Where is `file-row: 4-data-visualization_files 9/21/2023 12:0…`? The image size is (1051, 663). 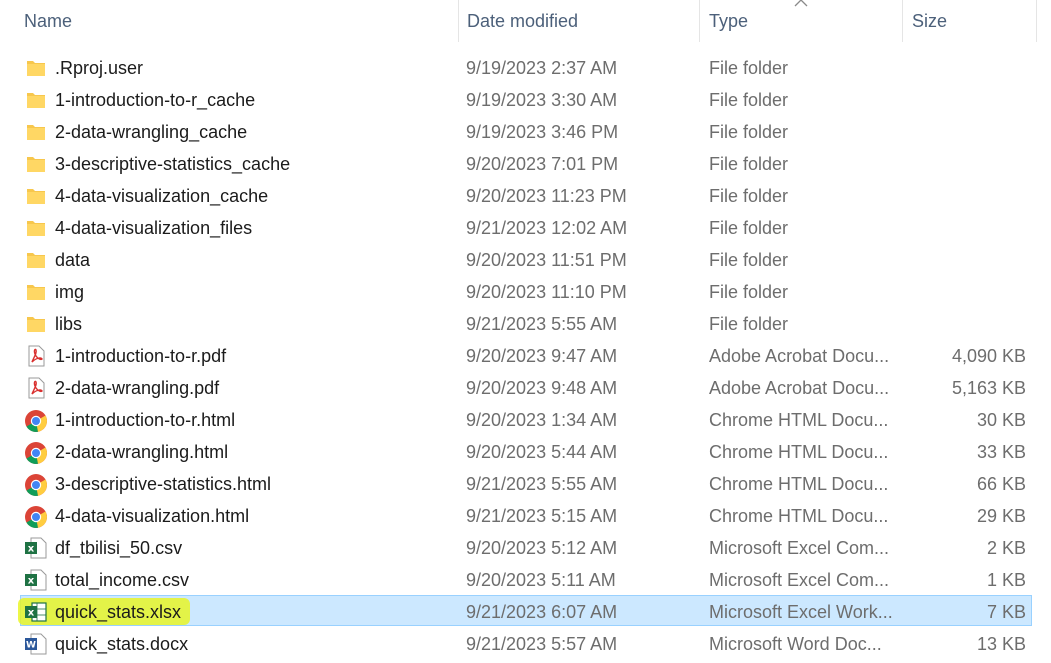
file-row: 4-data-visualization_files 9/21/2023 12:0… is located at coordinates (525, 228).